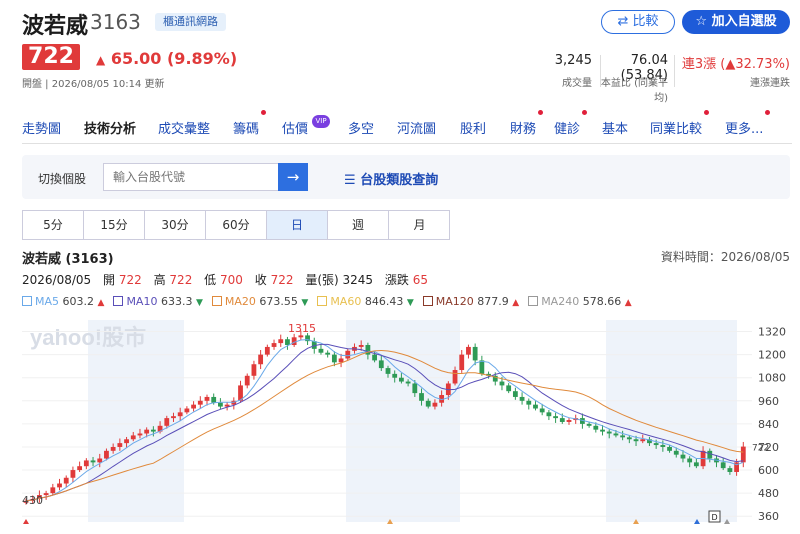  Describe the element at coordinates (768, 424) in the screenshot. I see `y-tick-label: 840` at that location.